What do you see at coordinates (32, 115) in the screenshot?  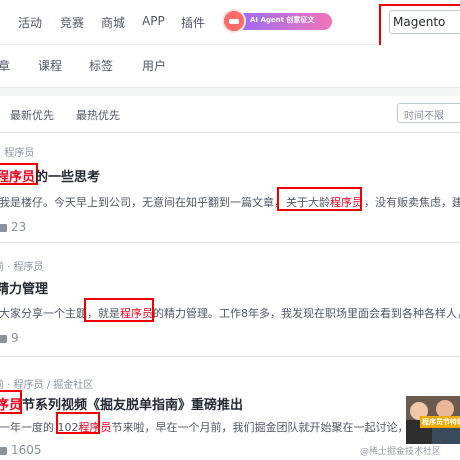 I see `sort-latest: 最新优先` at bounding box center [32, 115].